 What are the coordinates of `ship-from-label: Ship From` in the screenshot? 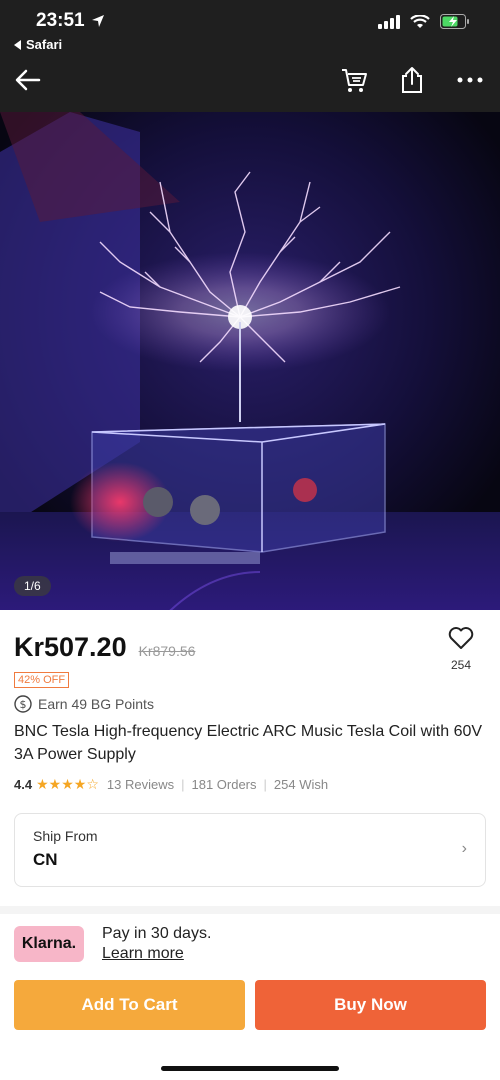 It's located at (65, 836).